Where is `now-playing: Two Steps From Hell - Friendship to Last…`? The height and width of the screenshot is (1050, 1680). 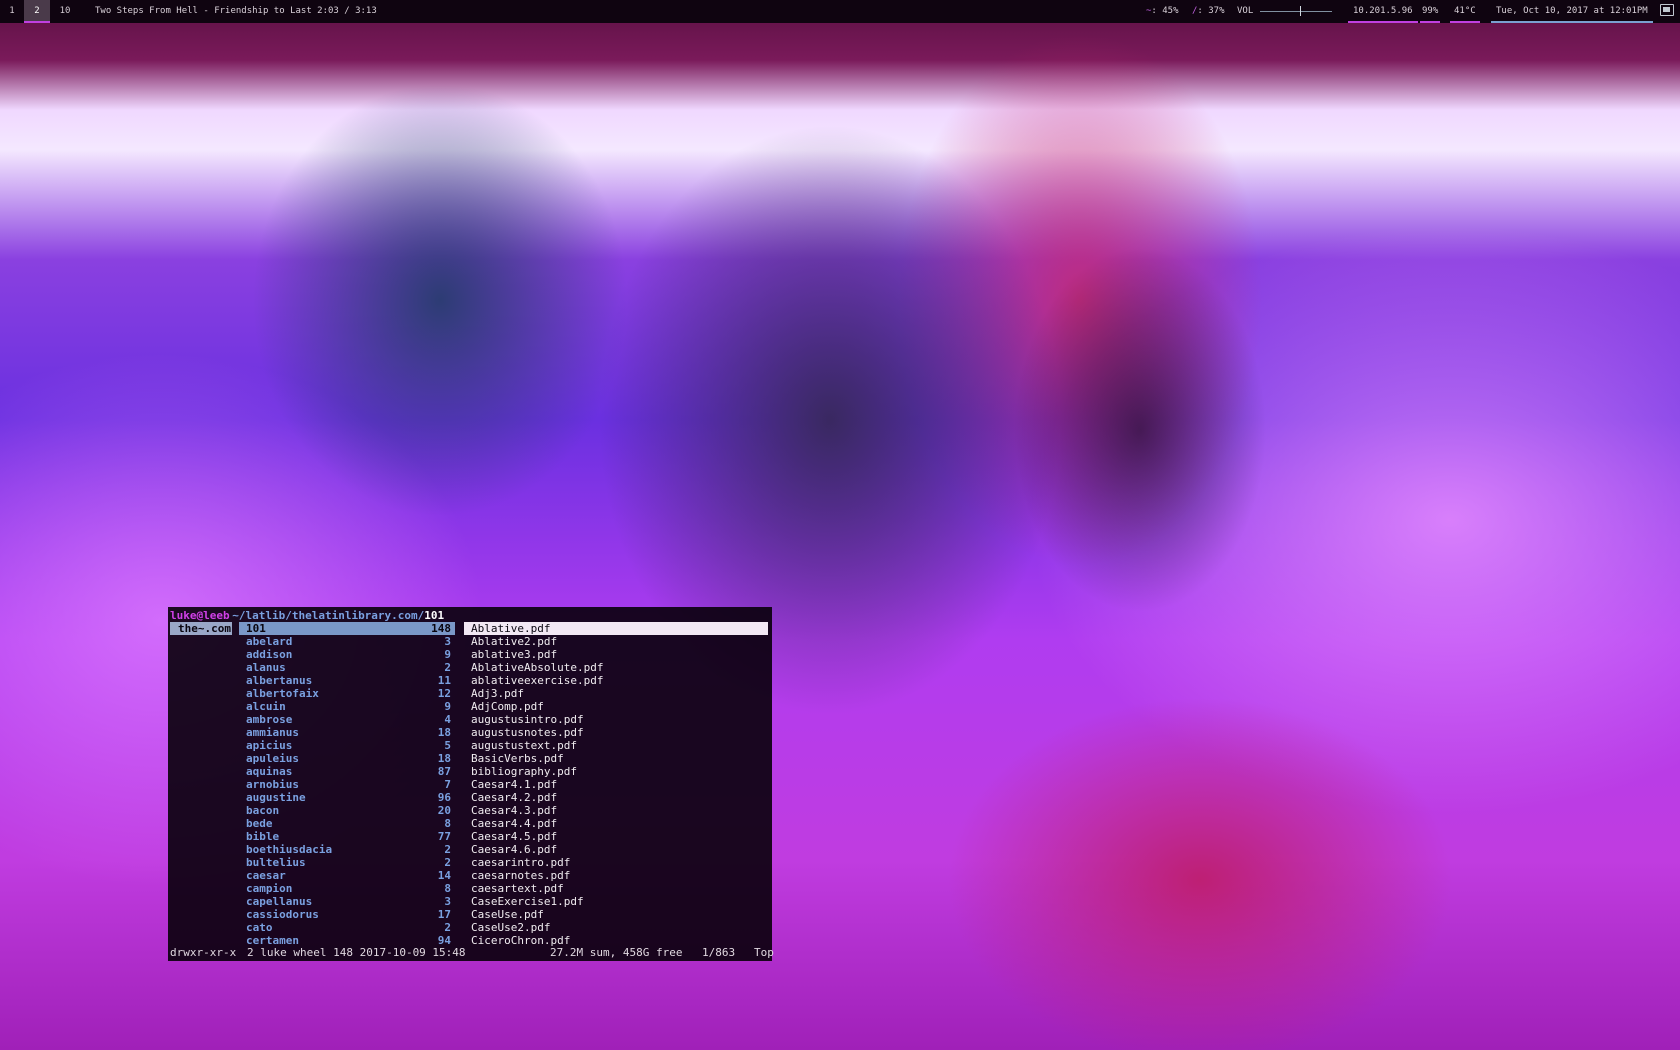
now-playing: Two Steps From Hell - Friendship to Last… is located at coordinates (236, 11).